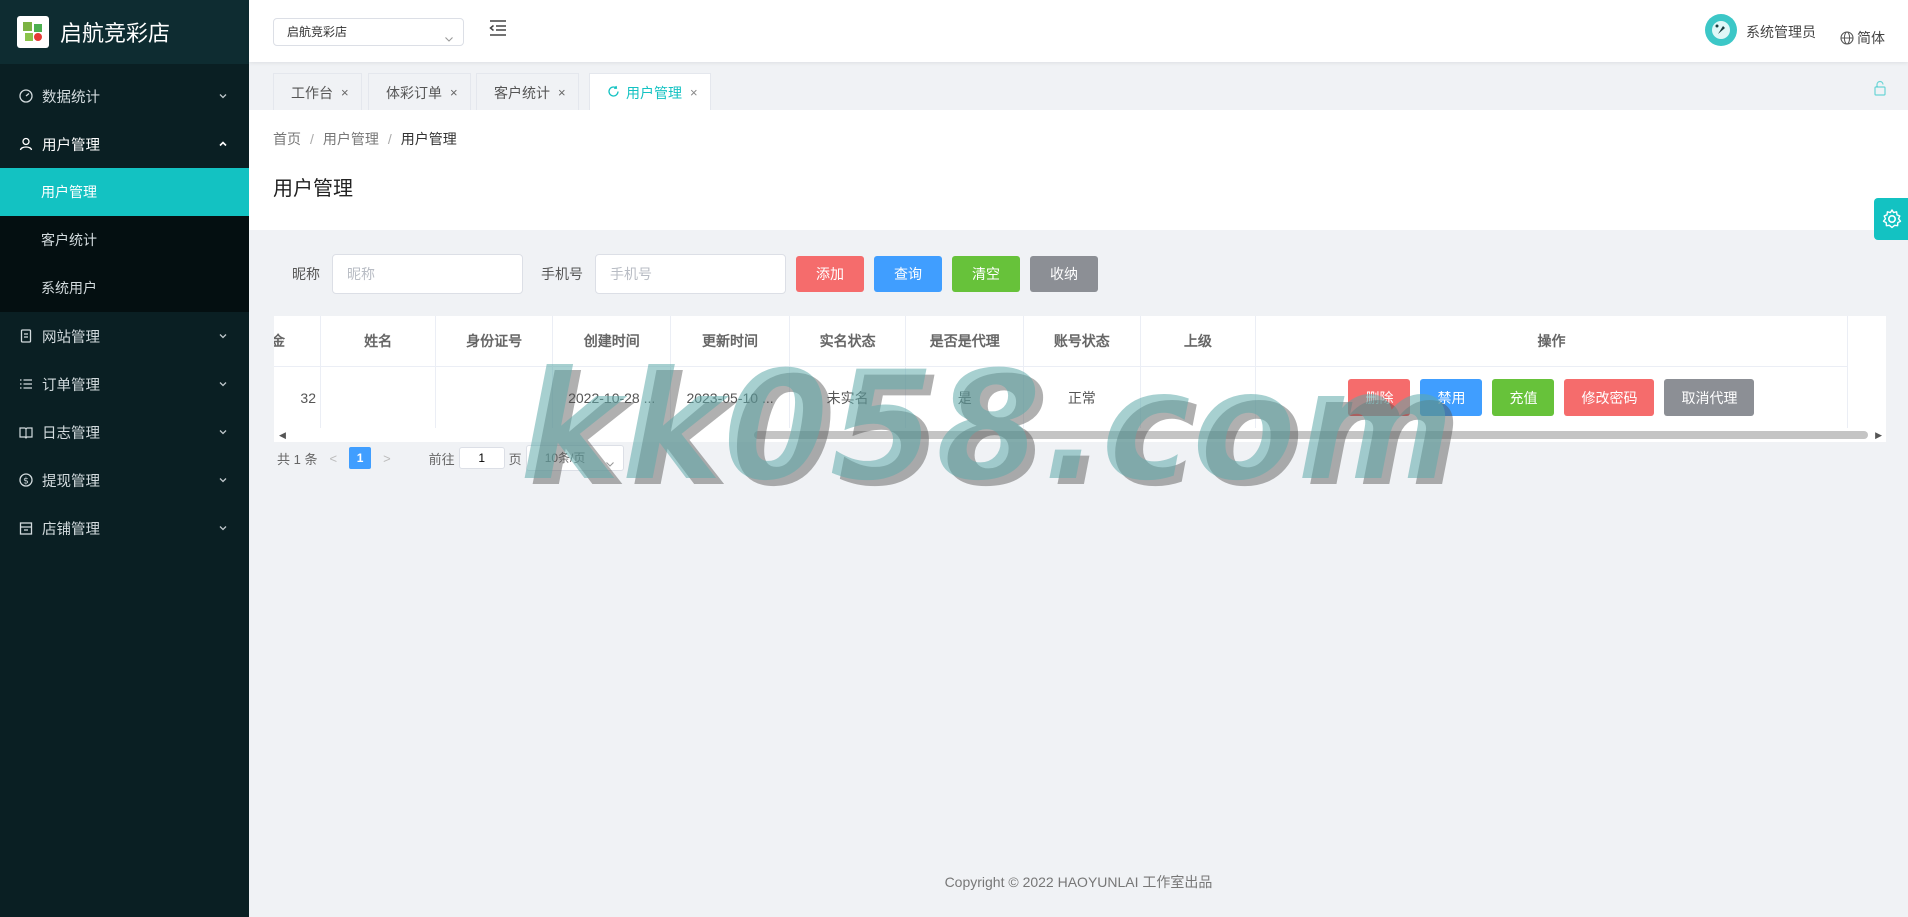  Describe the element at coordinates (223, 144) in the screenshot. I see `chevron-up-icon` at that location.